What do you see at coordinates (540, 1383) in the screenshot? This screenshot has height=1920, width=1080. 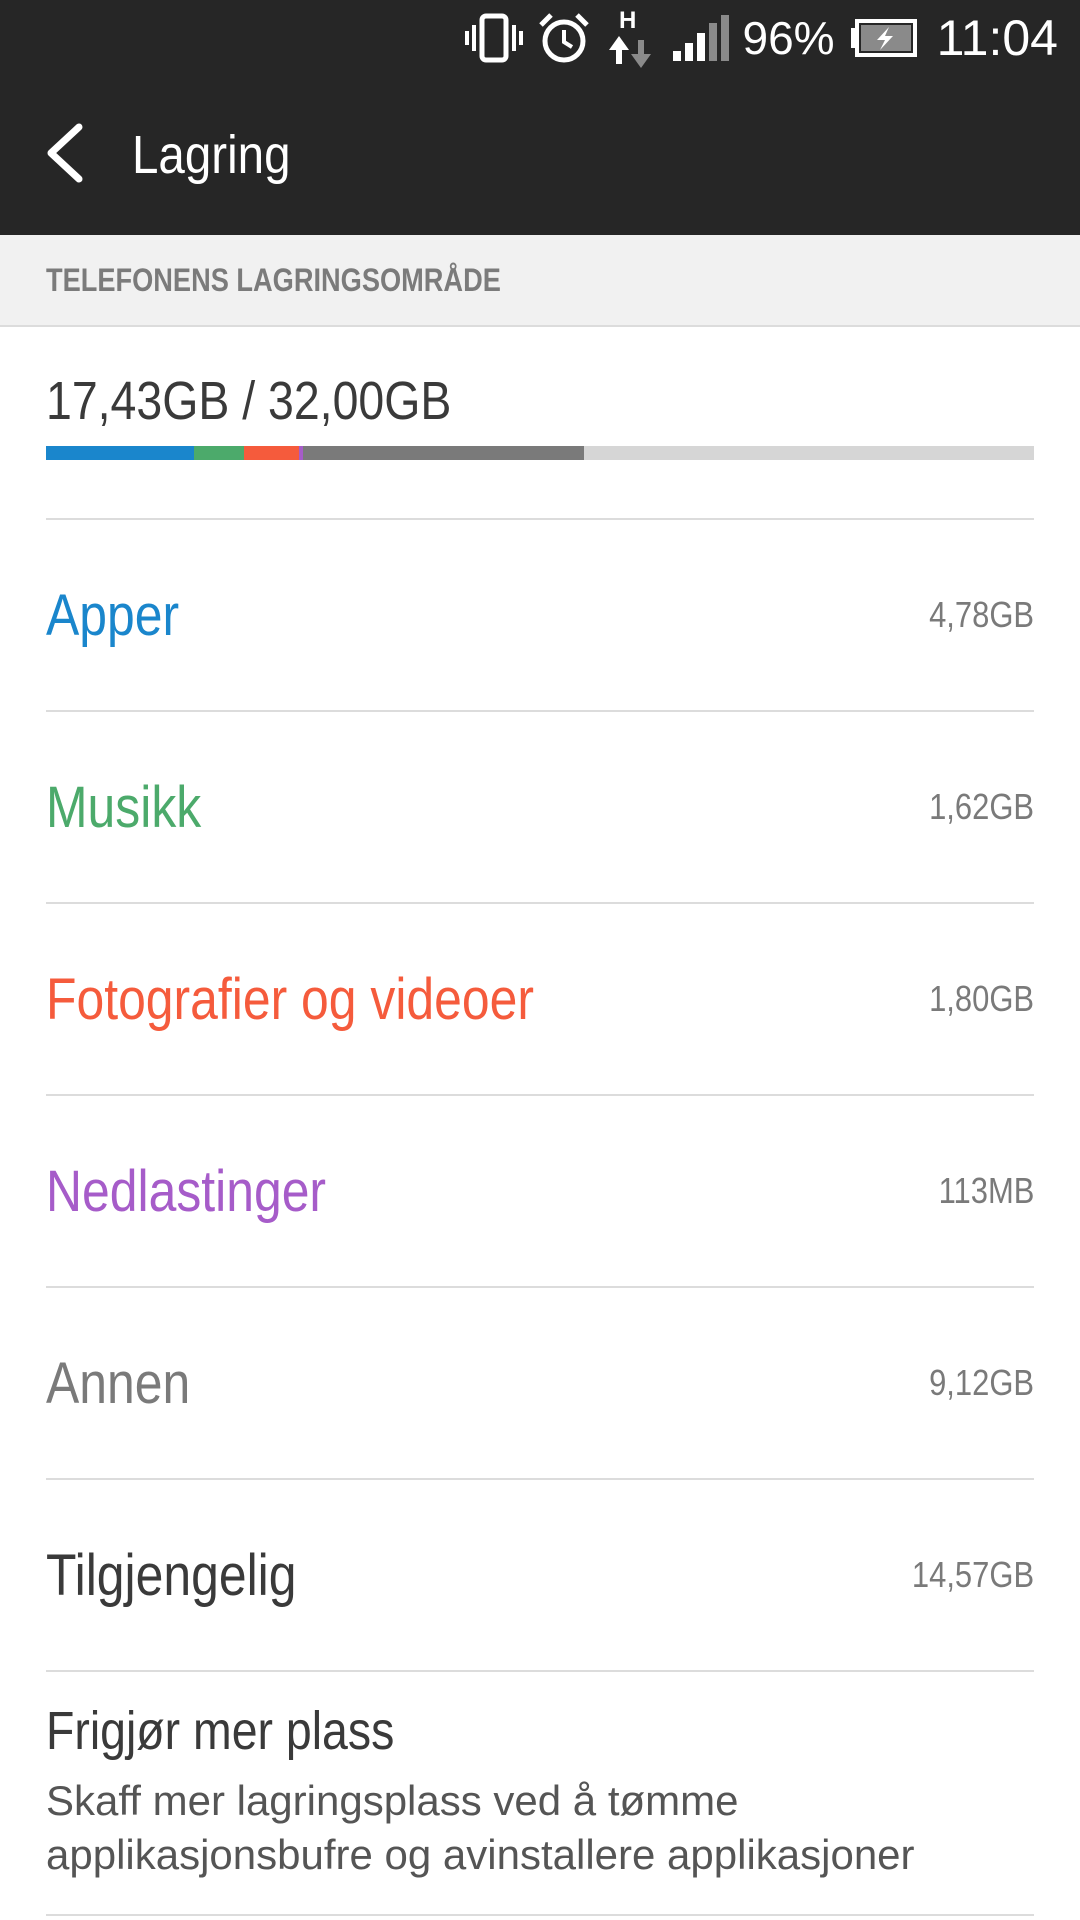 I see `storage-row-other: Annen 9,12GB` at bounding box center [540, 1383].